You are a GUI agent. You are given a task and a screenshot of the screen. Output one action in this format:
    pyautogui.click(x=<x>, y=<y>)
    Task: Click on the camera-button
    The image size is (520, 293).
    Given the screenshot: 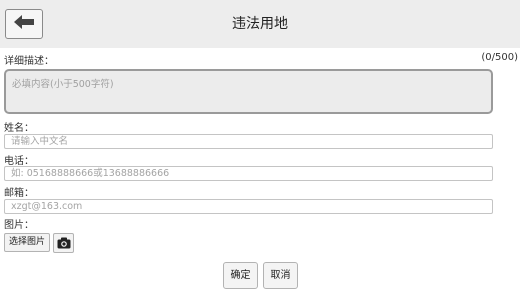 What is the action you would take?
    pyautogui.click(x=63, y=243)
    